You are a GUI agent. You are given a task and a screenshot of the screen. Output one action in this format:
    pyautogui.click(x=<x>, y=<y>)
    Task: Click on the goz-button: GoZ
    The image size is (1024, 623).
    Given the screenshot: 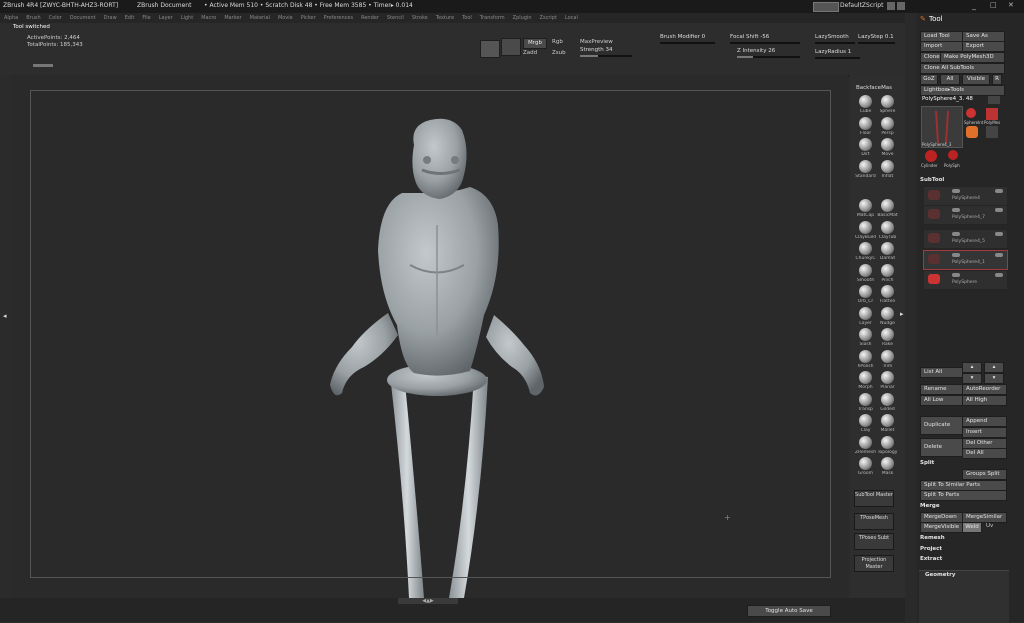 What is the action you would take?
    pyautogui.click(x=929, y=79)
    